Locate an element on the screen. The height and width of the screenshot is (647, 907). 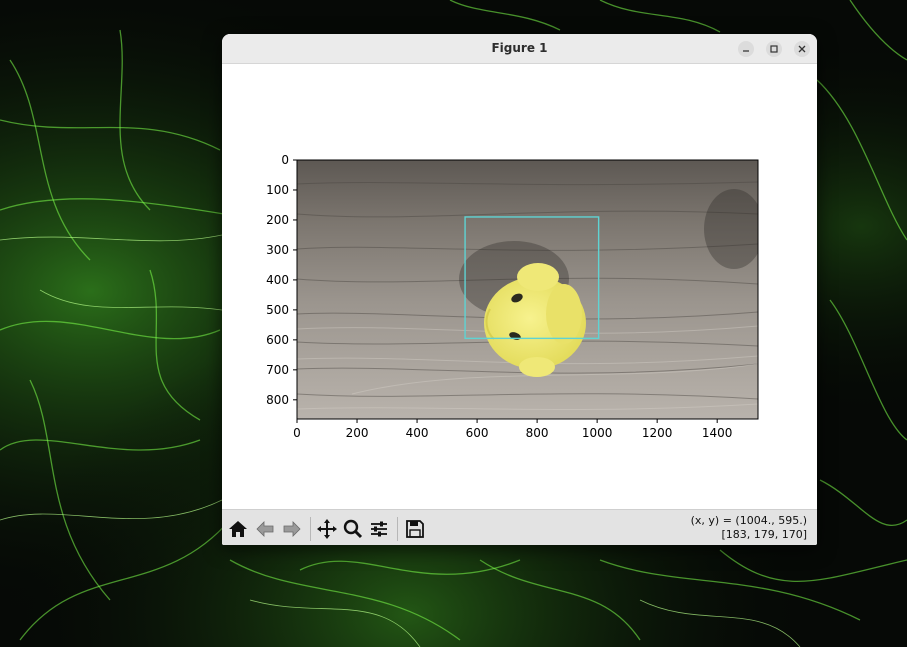
pixel-value: [183, 179, 170] is located at coordinates (764, 534).